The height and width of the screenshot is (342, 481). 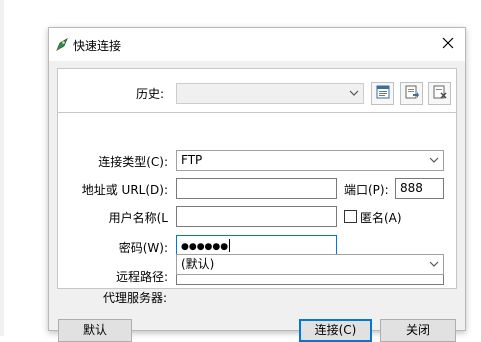 I want to click on default-button: 默认, so click(x=95, y=330).